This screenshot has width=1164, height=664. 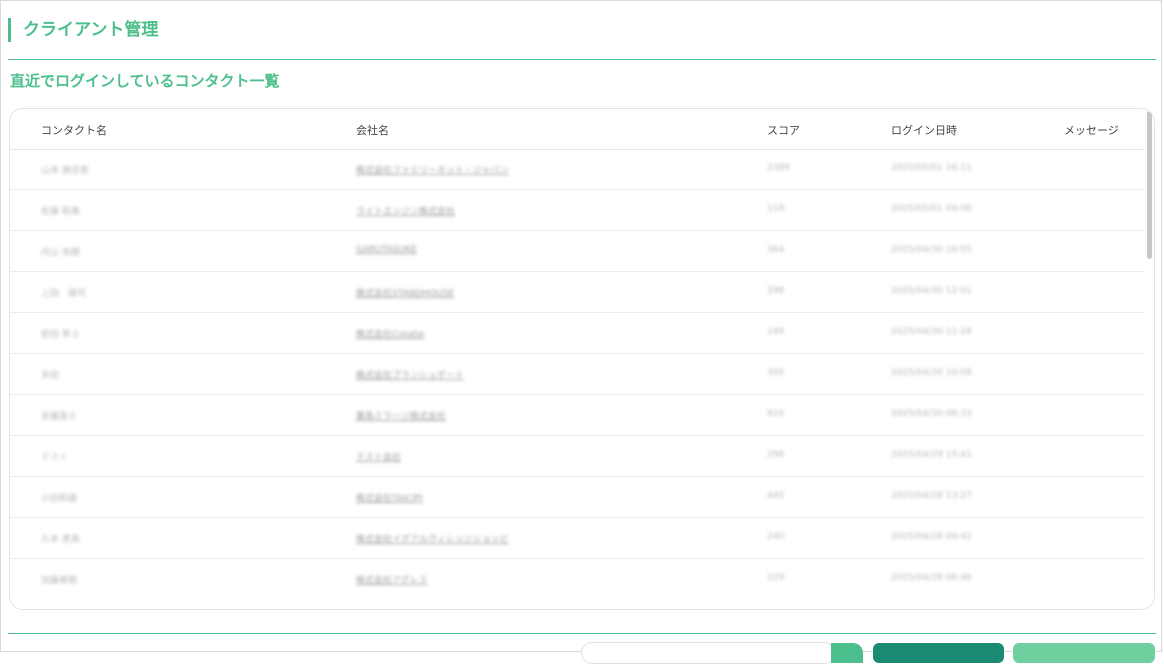 I want to click on page-title: クライアント管理, so click(x=83, y=30).